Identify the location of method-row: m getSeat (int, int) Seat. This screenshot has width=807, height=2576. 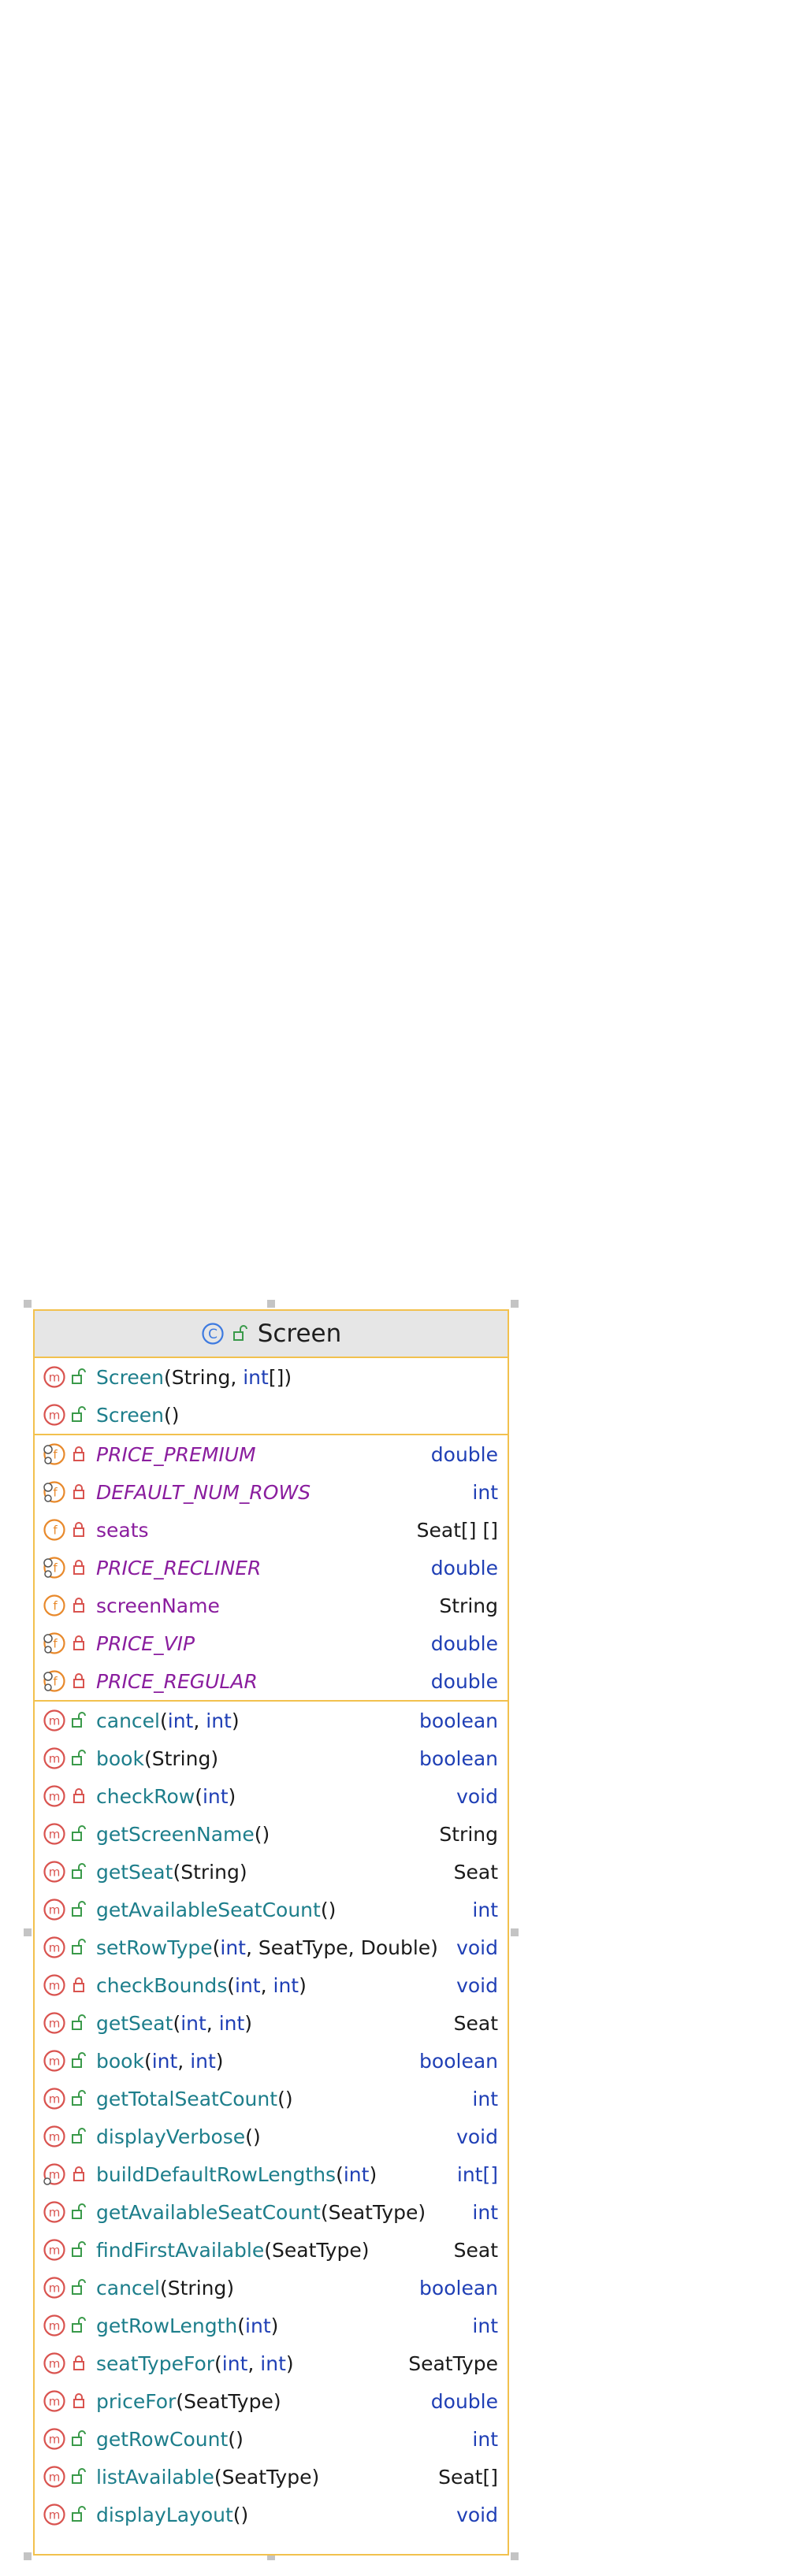
(271, 2023).